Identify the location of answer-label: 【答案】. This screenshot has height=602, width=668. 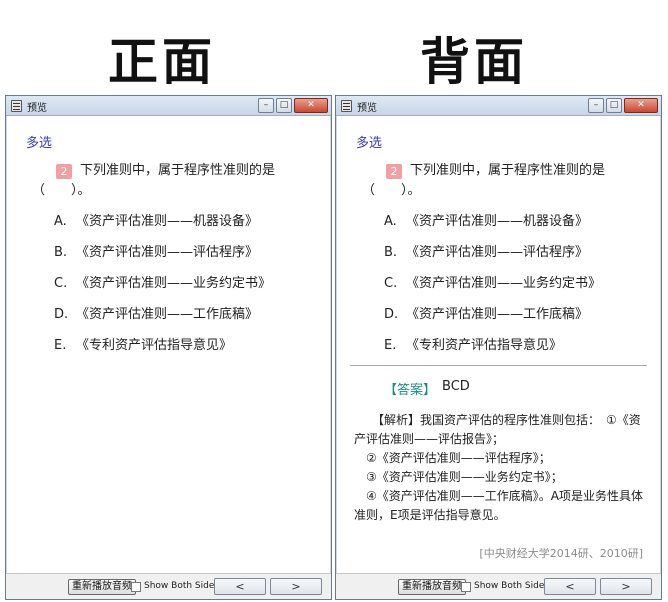
(410, 390).